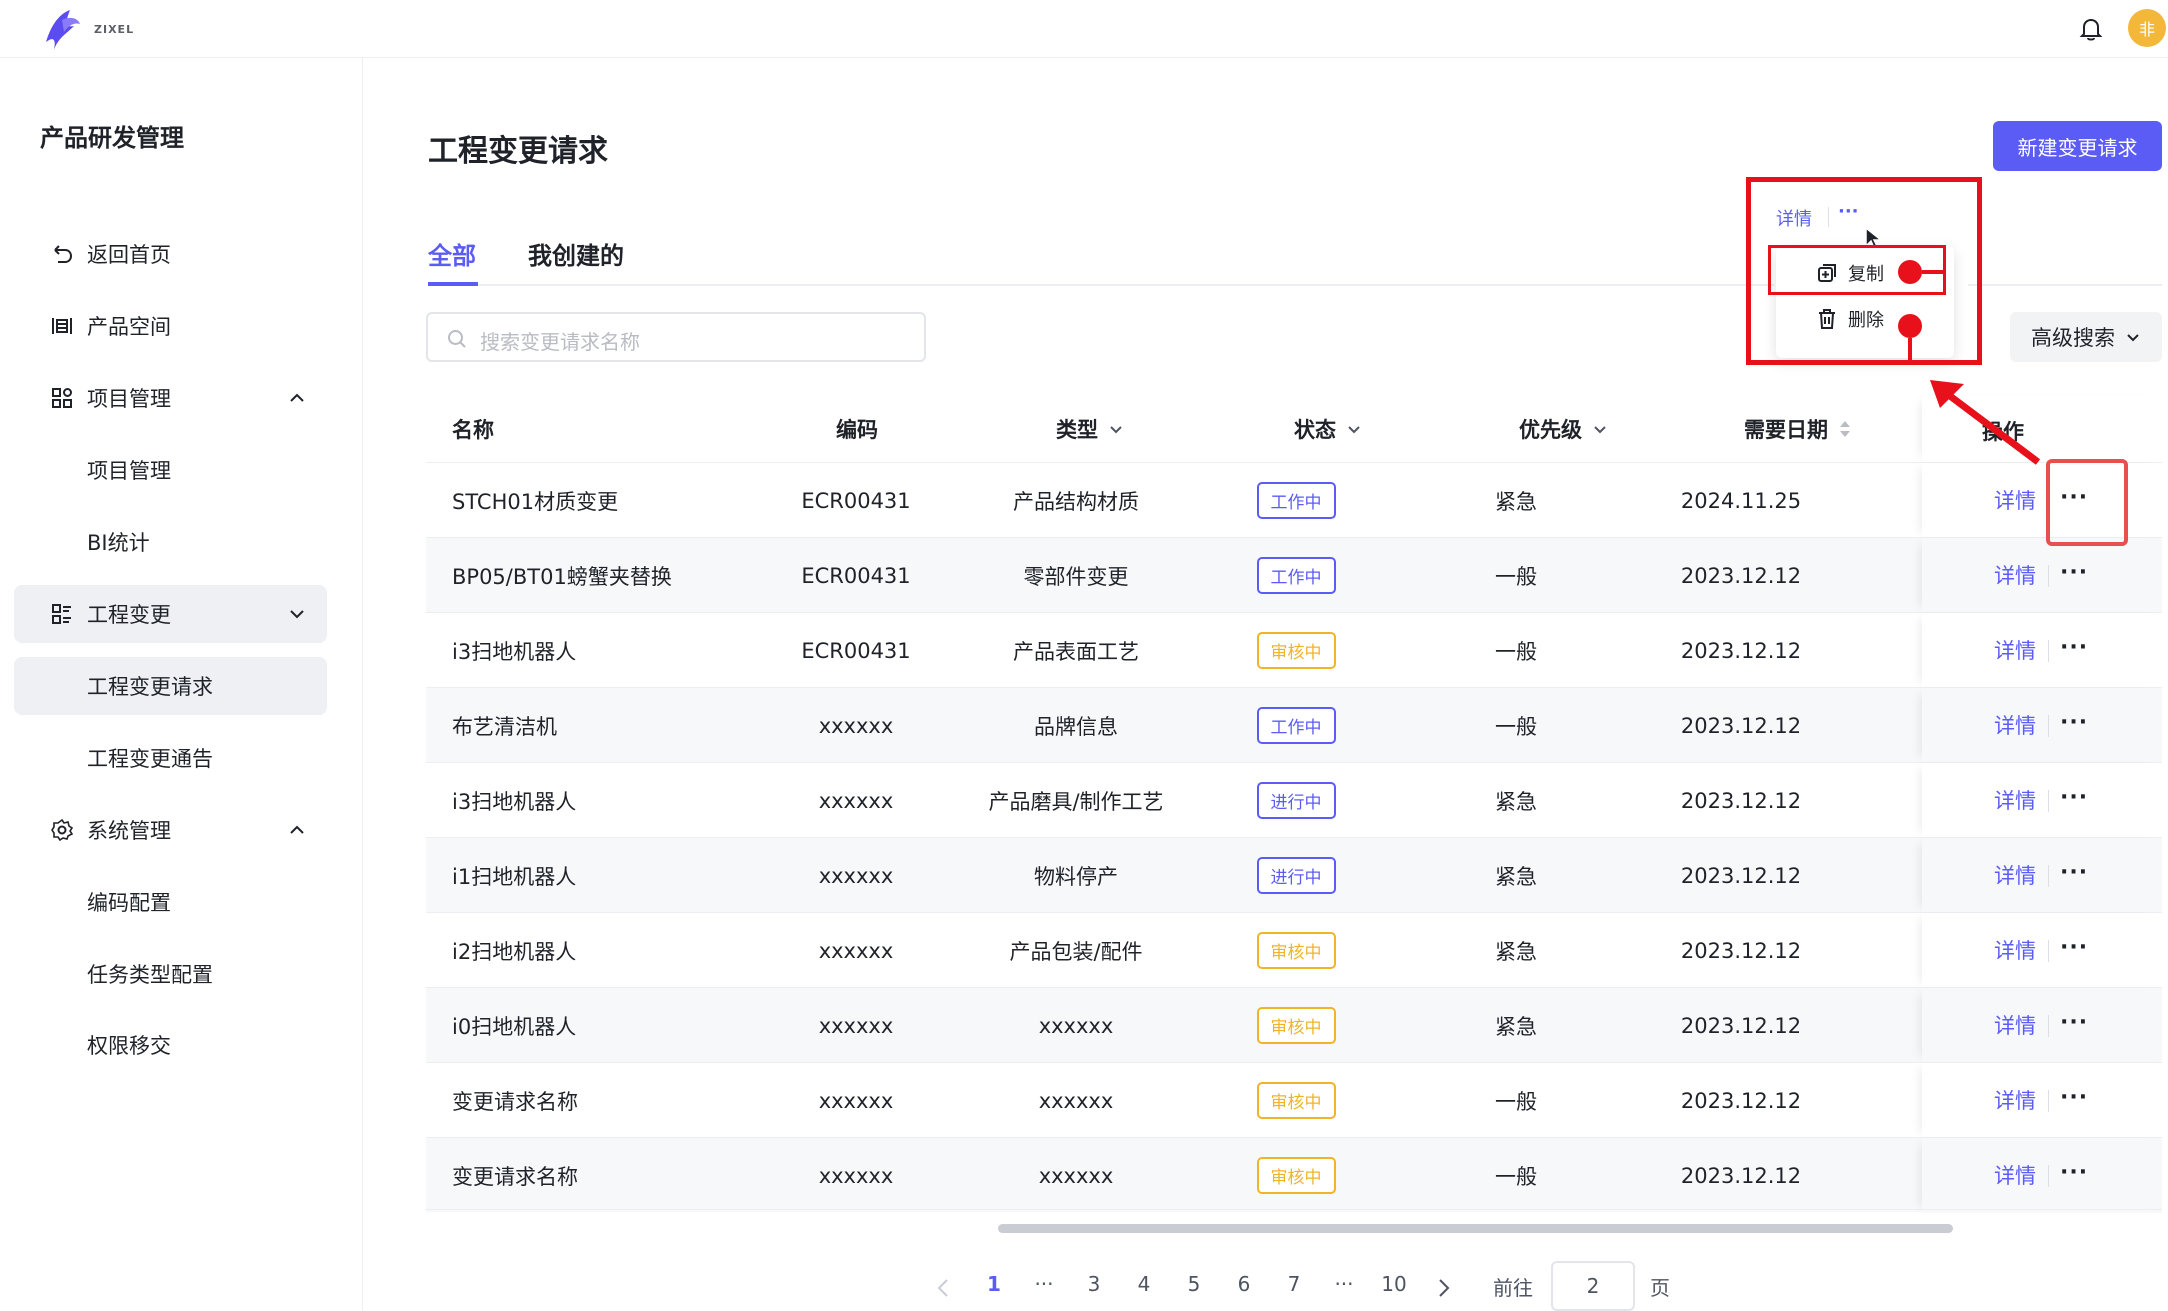 The height and width of the screenshot is (1311, 2168). I want to click on logo: ZIXEL, so click(85, 29).